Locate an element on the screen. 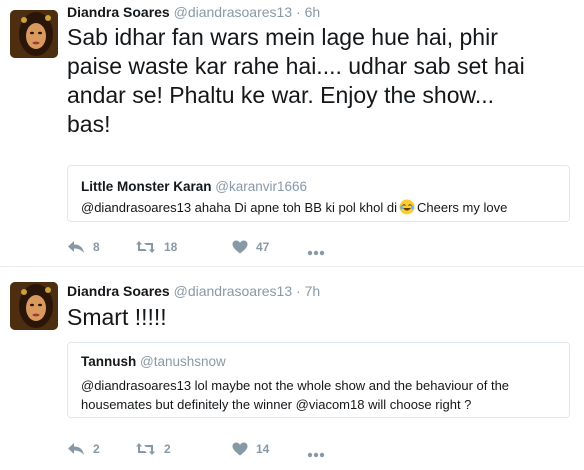  quoted-text-segment: Cheers my love is located at coordinates (462, 207).